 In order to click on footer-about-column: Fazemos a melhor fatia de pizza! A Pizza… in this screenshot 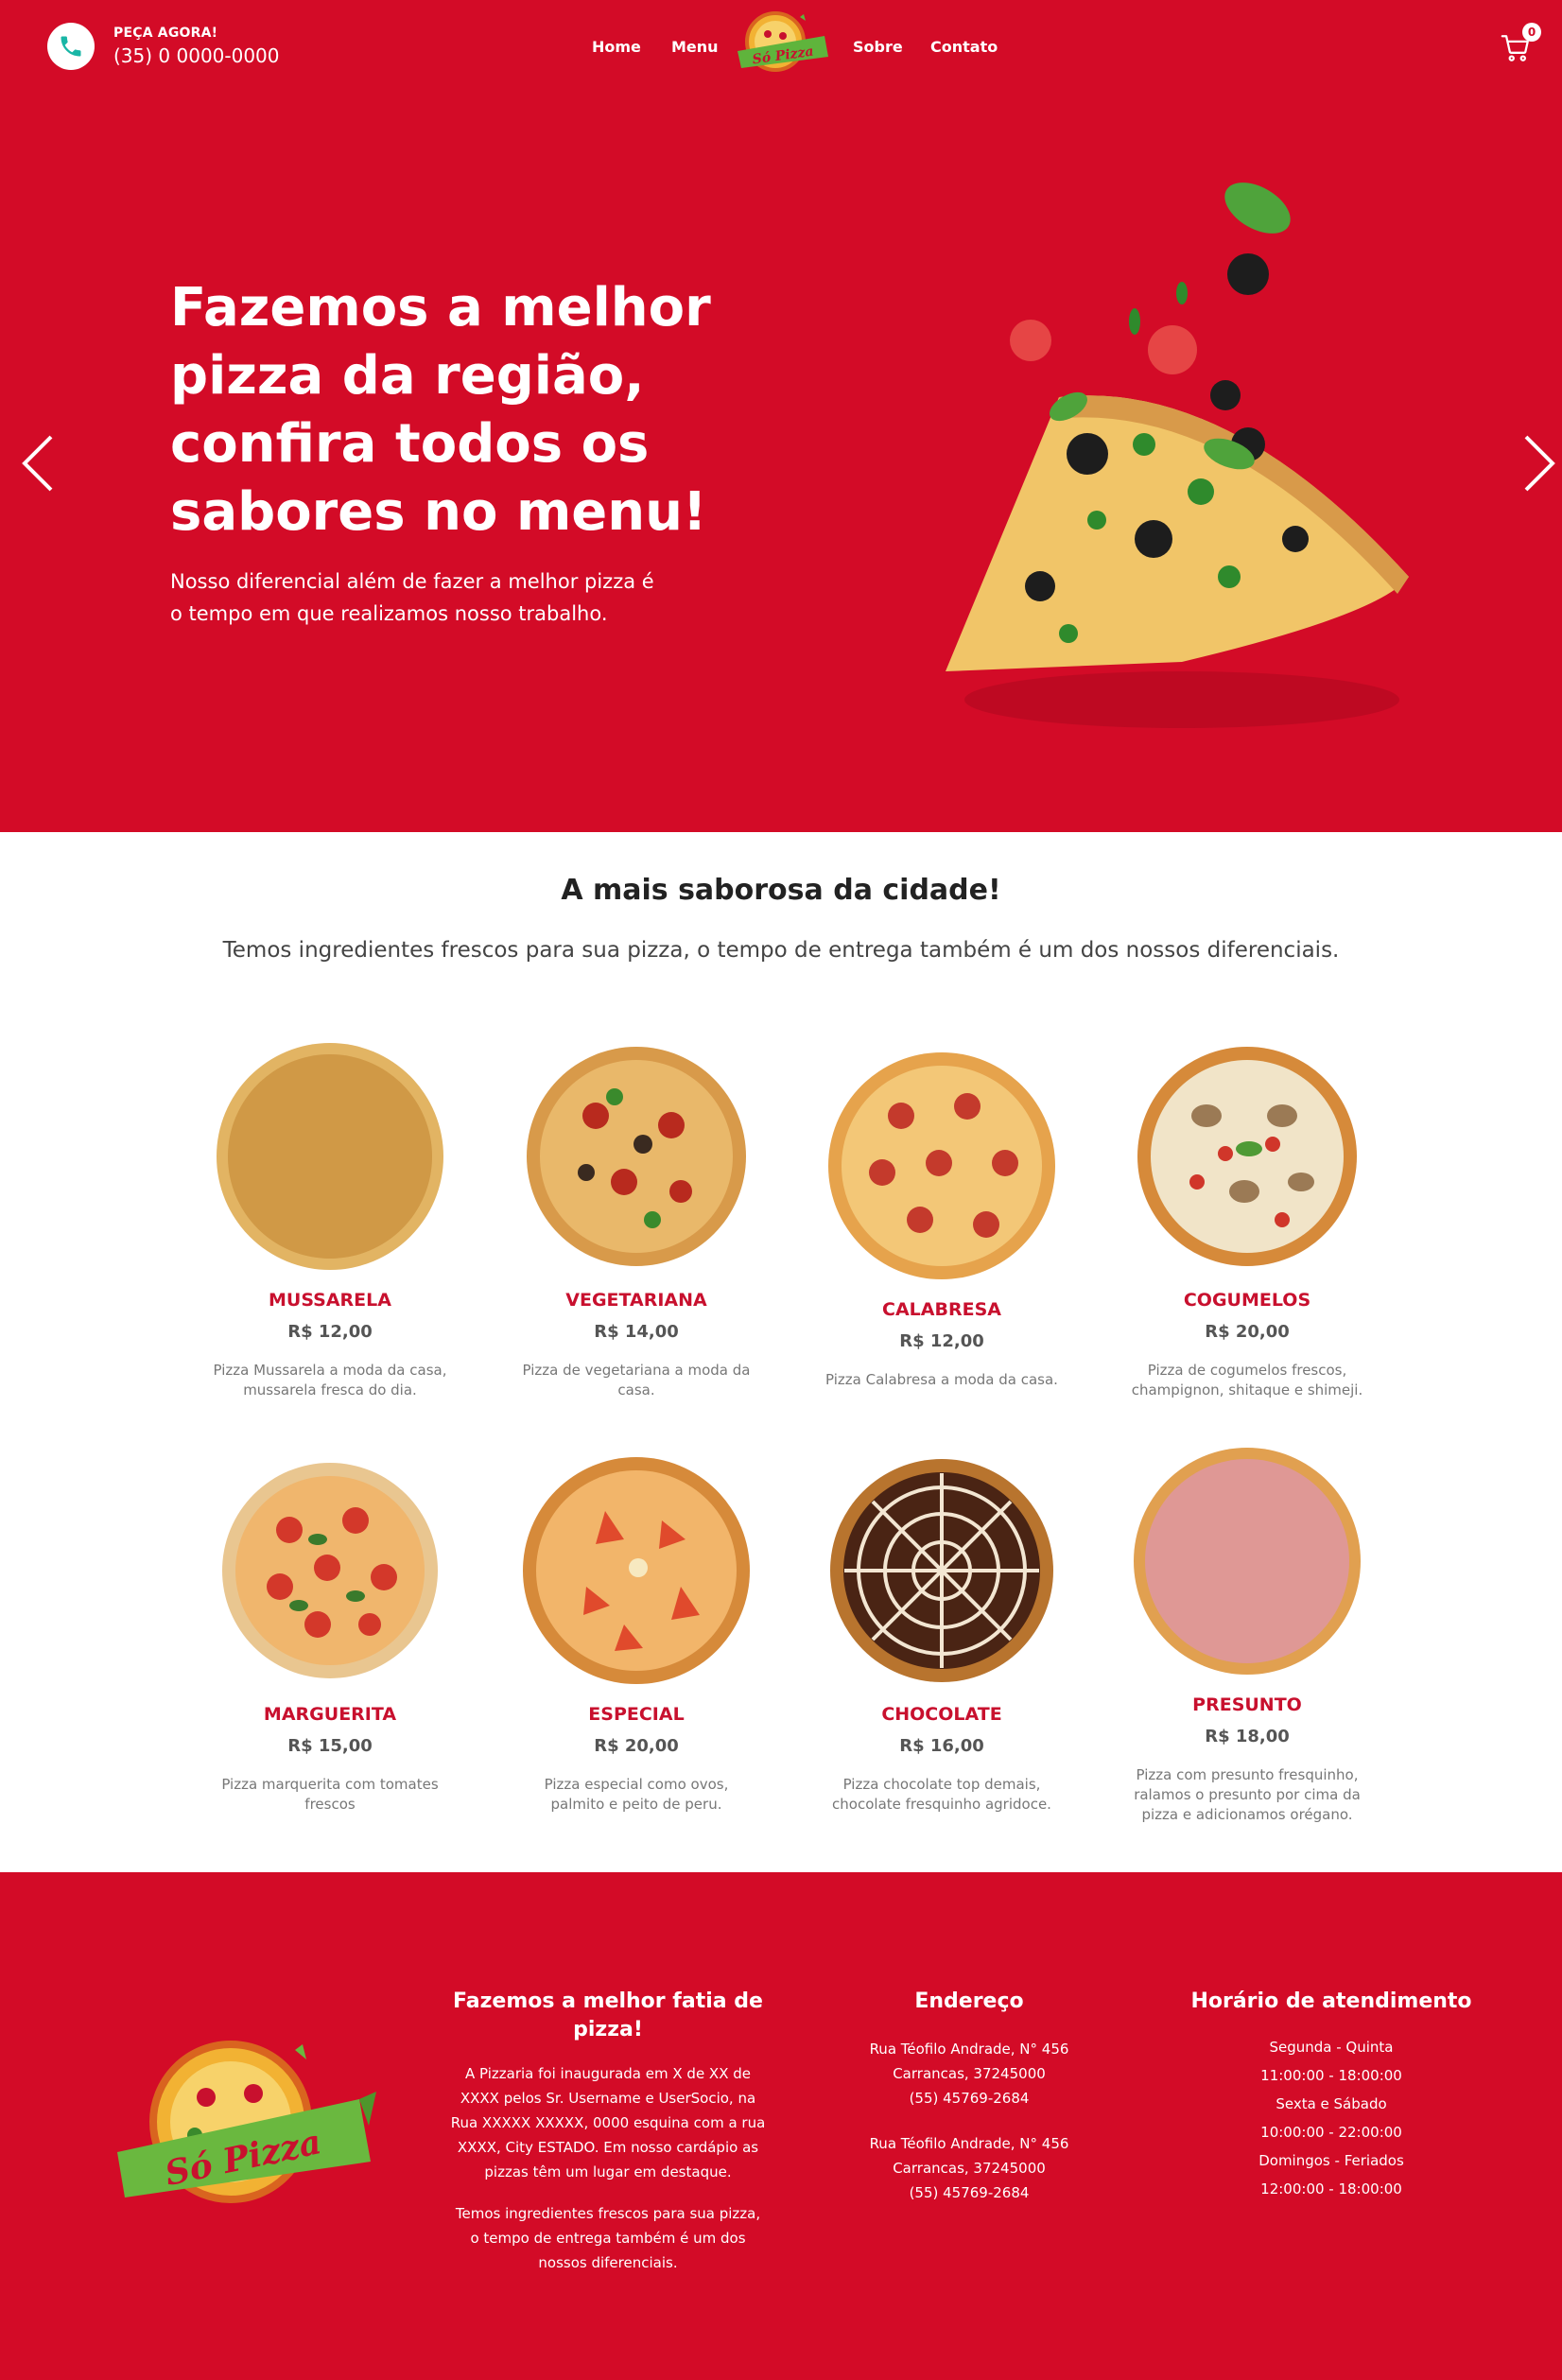, I will do `click(608, 2131)`.